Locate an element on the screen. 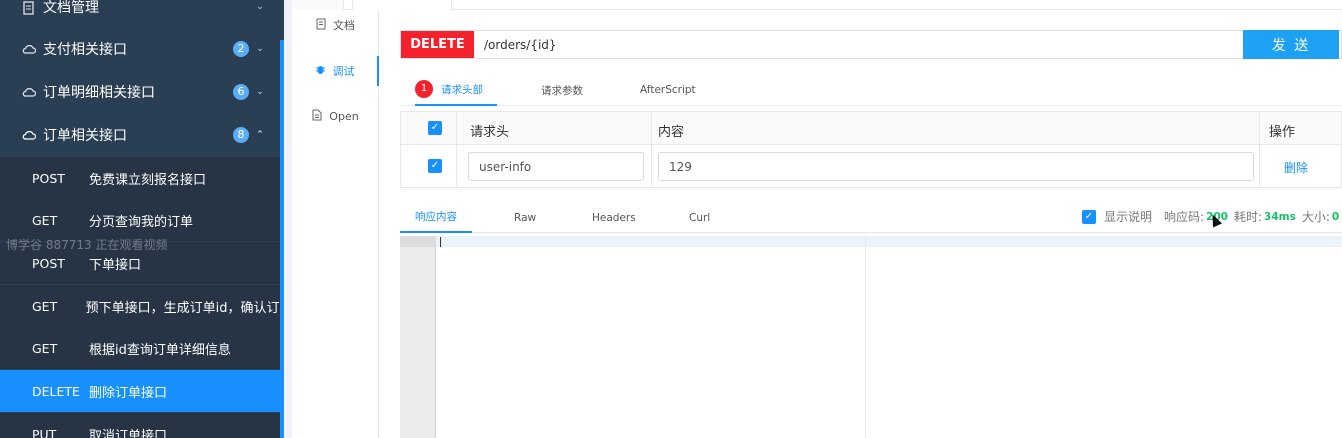  request-url-bar: DELETE /orders/{id} 发 送 is located at coordinates (871, 44).